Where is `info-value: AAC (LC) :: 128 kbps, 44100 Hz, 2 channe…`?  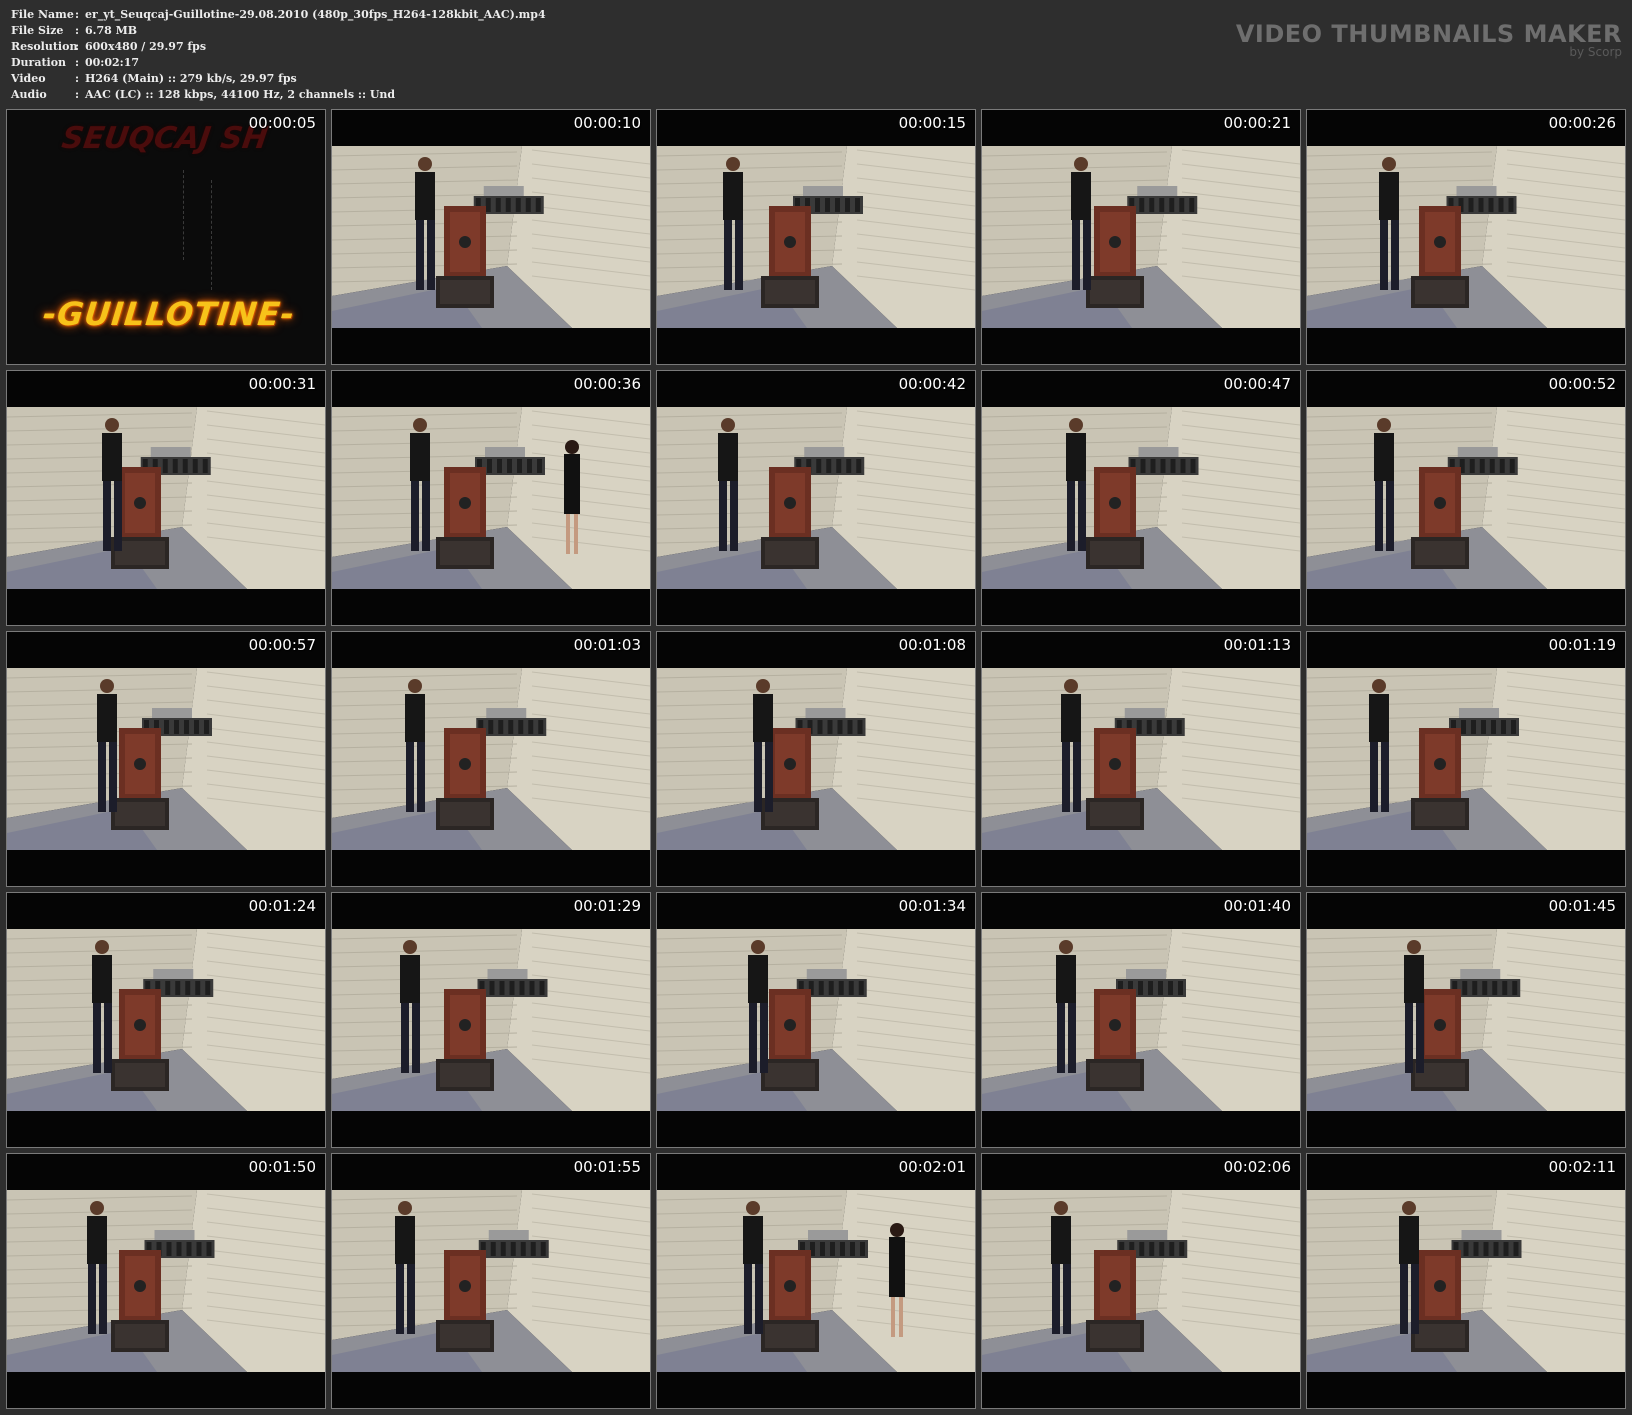
info-value: AAC (LC) :: 128 kbps, 44100 Hz, 2 channe… is located at coordinates (240, 94).